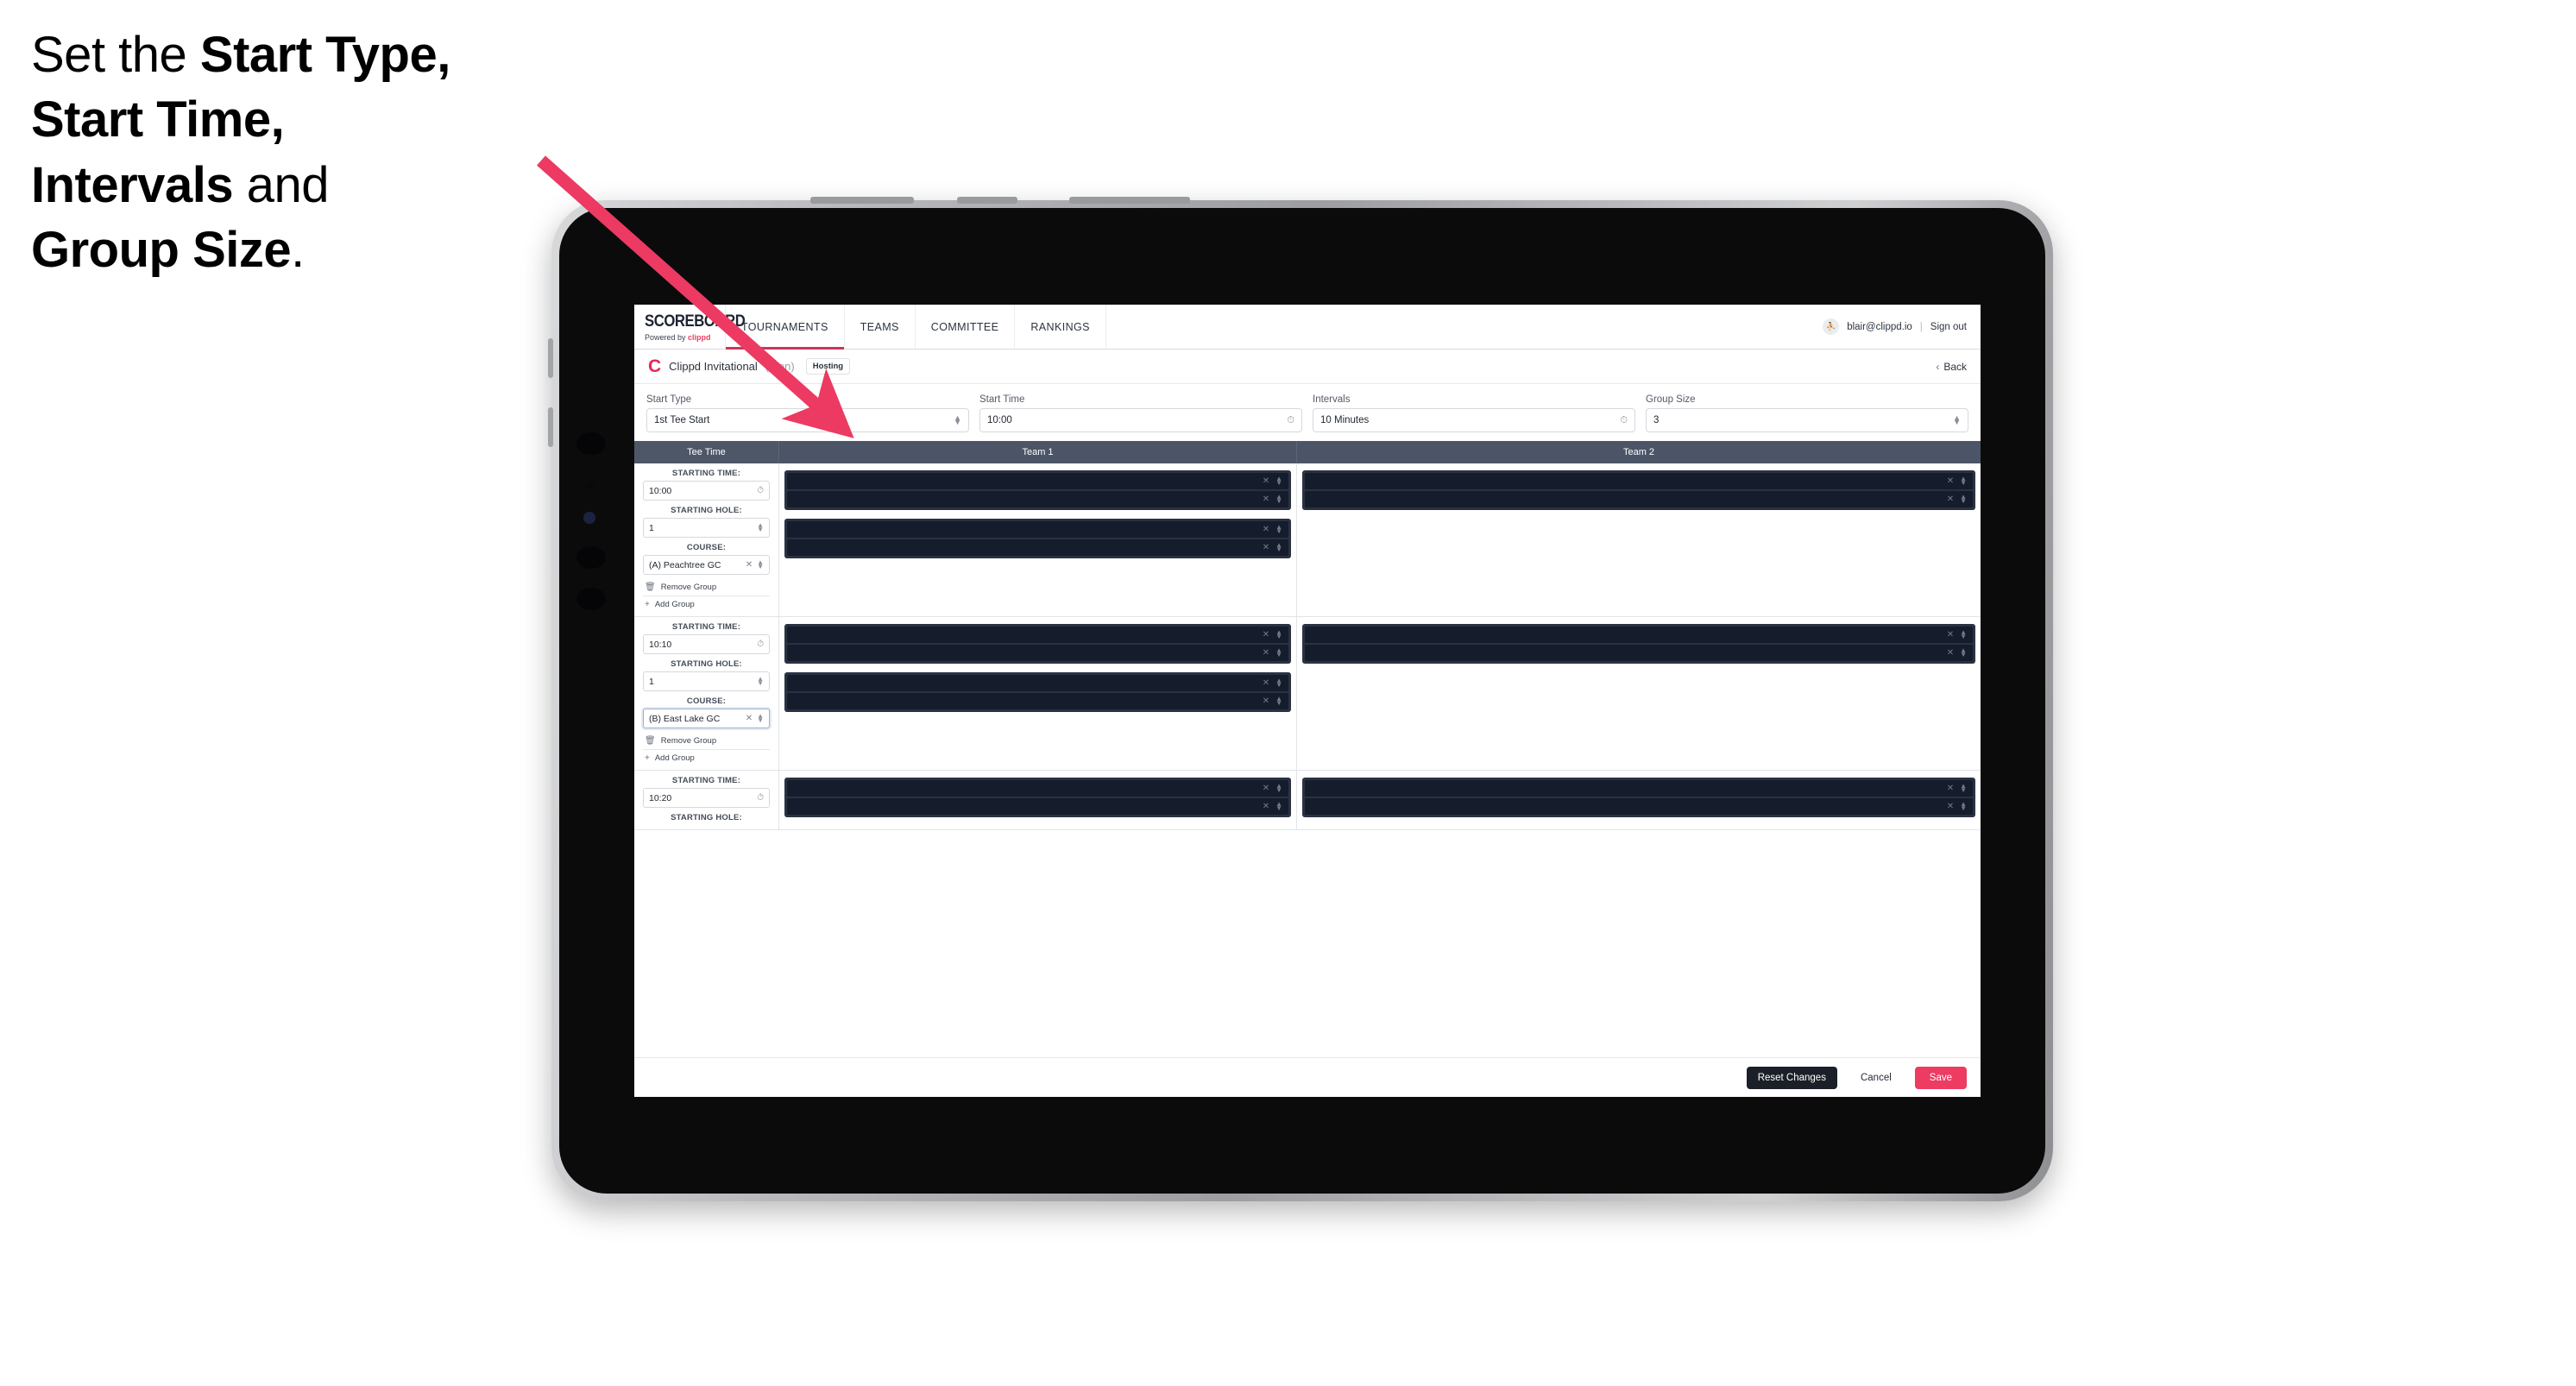 This screenshot has height=1386, width=2576. Describe the element at coordinates (966, 327) in the screenshot. I see `nav-tab-committee: COMMITTEE` at that location.